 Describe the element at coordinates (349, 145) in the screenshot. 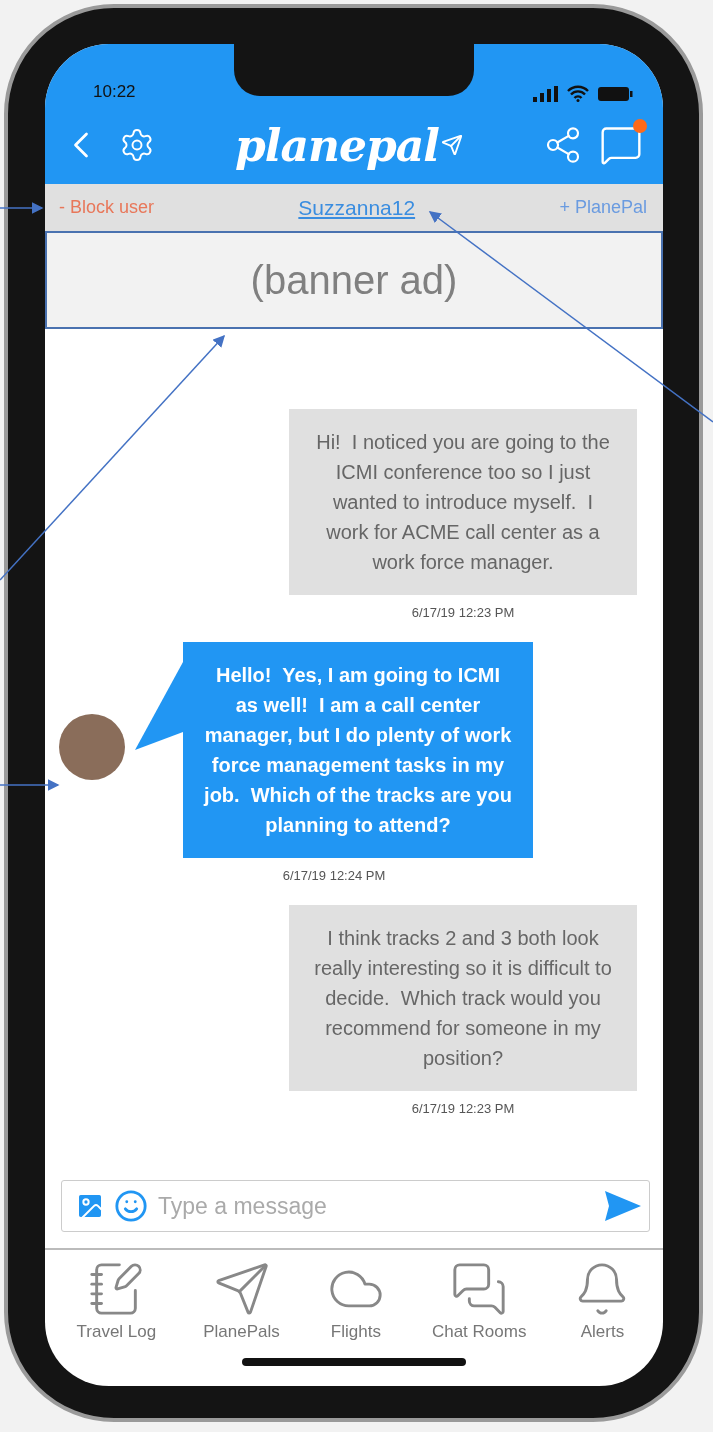

I see `app-logo: planepal` at that location.